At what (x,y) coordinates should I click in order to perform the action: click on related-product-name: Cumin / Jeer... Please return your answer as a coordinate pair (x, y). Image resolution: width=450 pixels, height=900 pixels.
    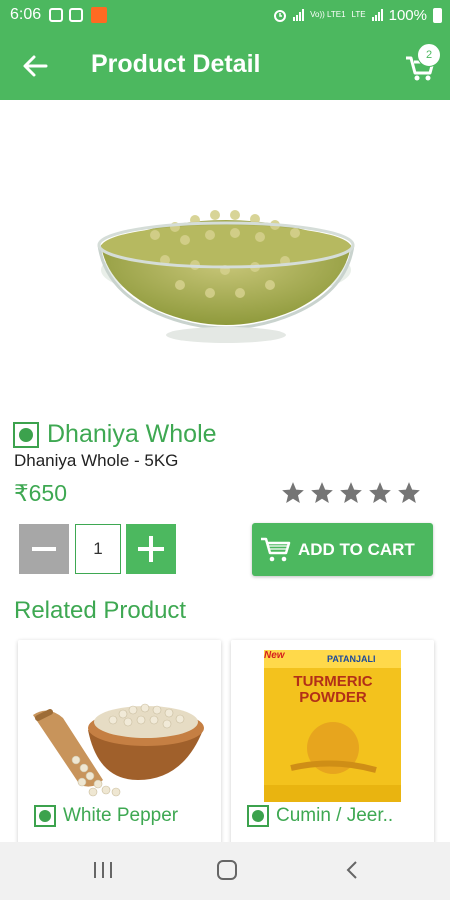
    Looking at the image, I should click on (335, 815).